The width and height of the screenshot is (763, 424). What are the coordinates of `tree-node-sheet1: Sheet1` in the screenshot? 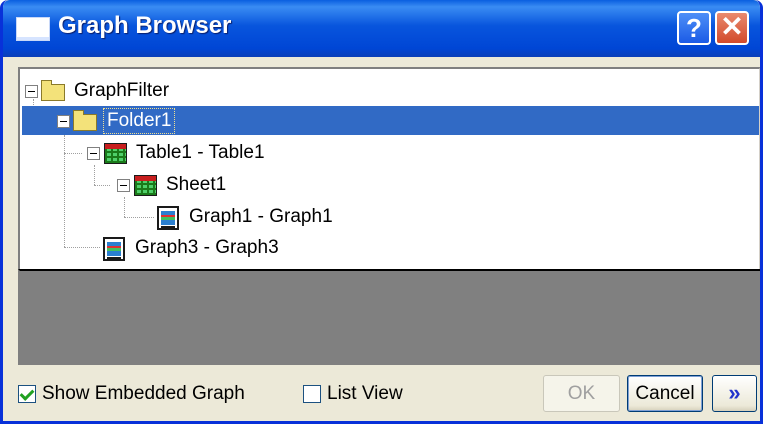 It's located at (173, 185).